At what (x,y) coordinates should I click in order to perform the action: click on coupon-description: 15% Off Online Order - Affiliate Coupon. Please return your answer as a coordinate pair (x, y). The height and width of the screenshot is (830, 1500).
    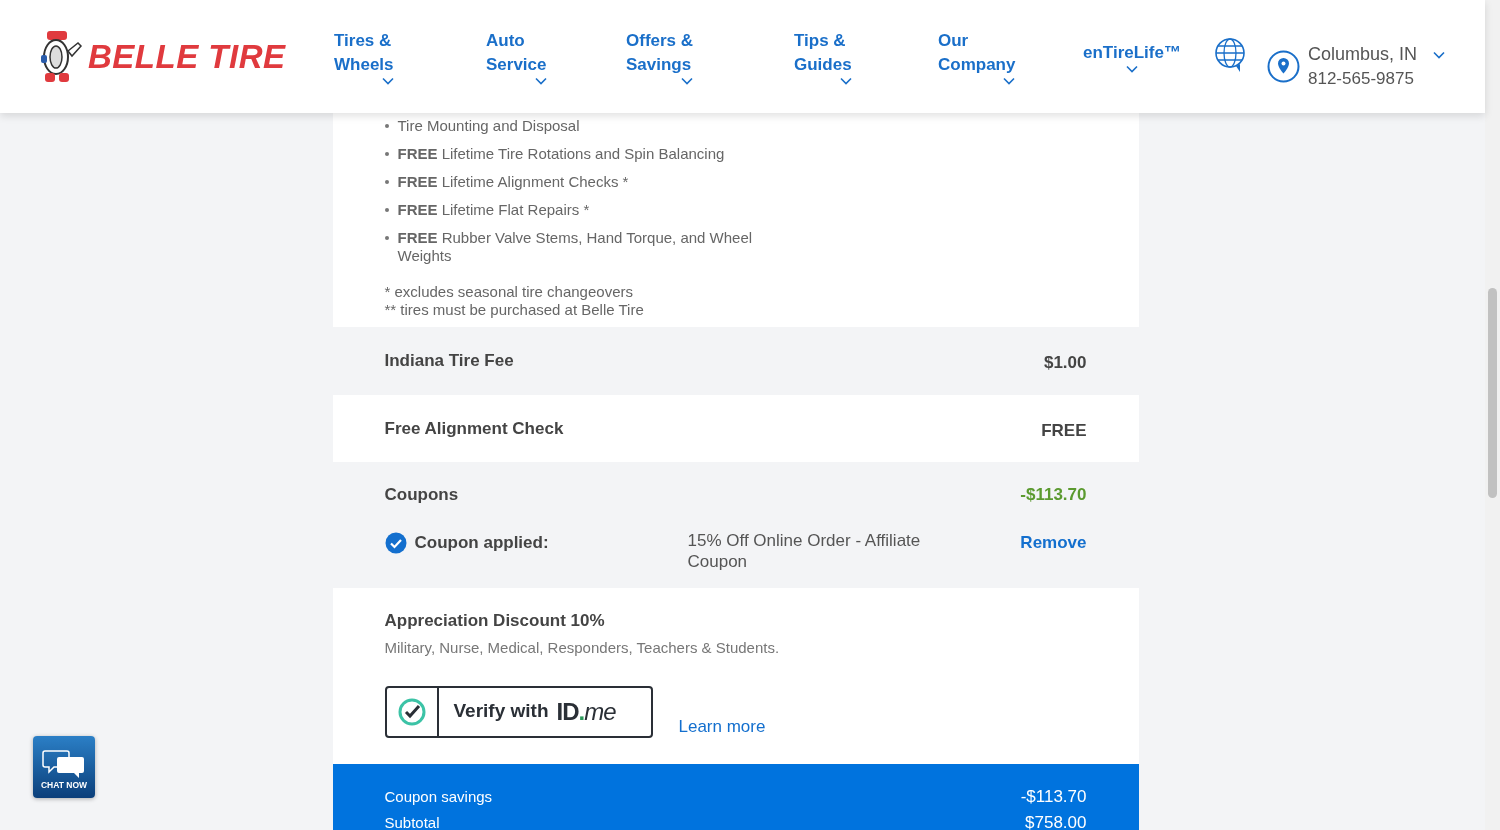
    Looking at the image, I should click on (804, 550).